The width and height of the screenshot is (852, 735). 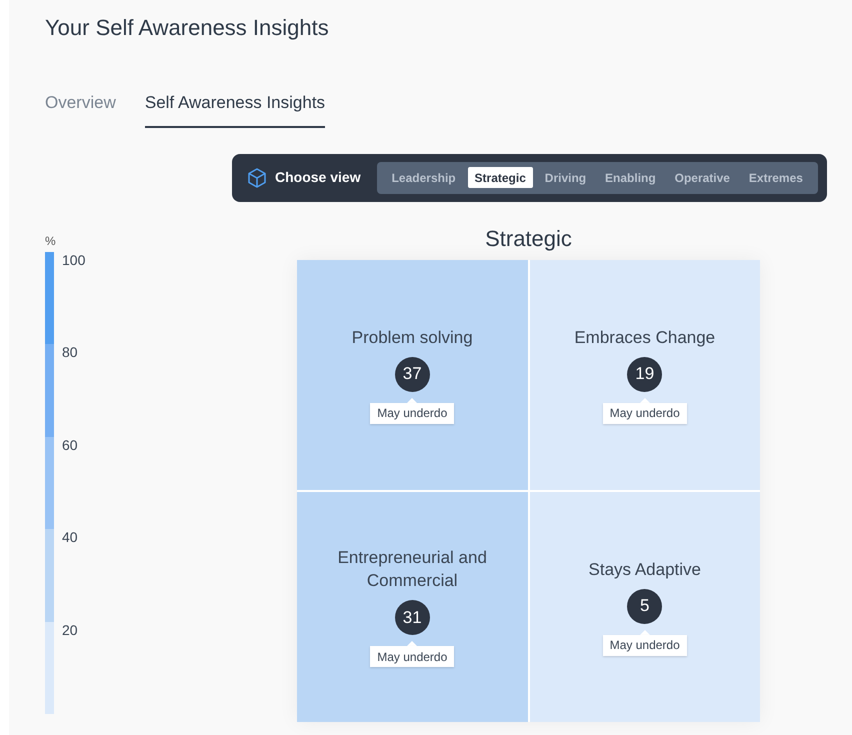 What do you see at coordinates (70, 537) in the screenshot?
I see `legend-label: 40` at bounding box center [70, 537].